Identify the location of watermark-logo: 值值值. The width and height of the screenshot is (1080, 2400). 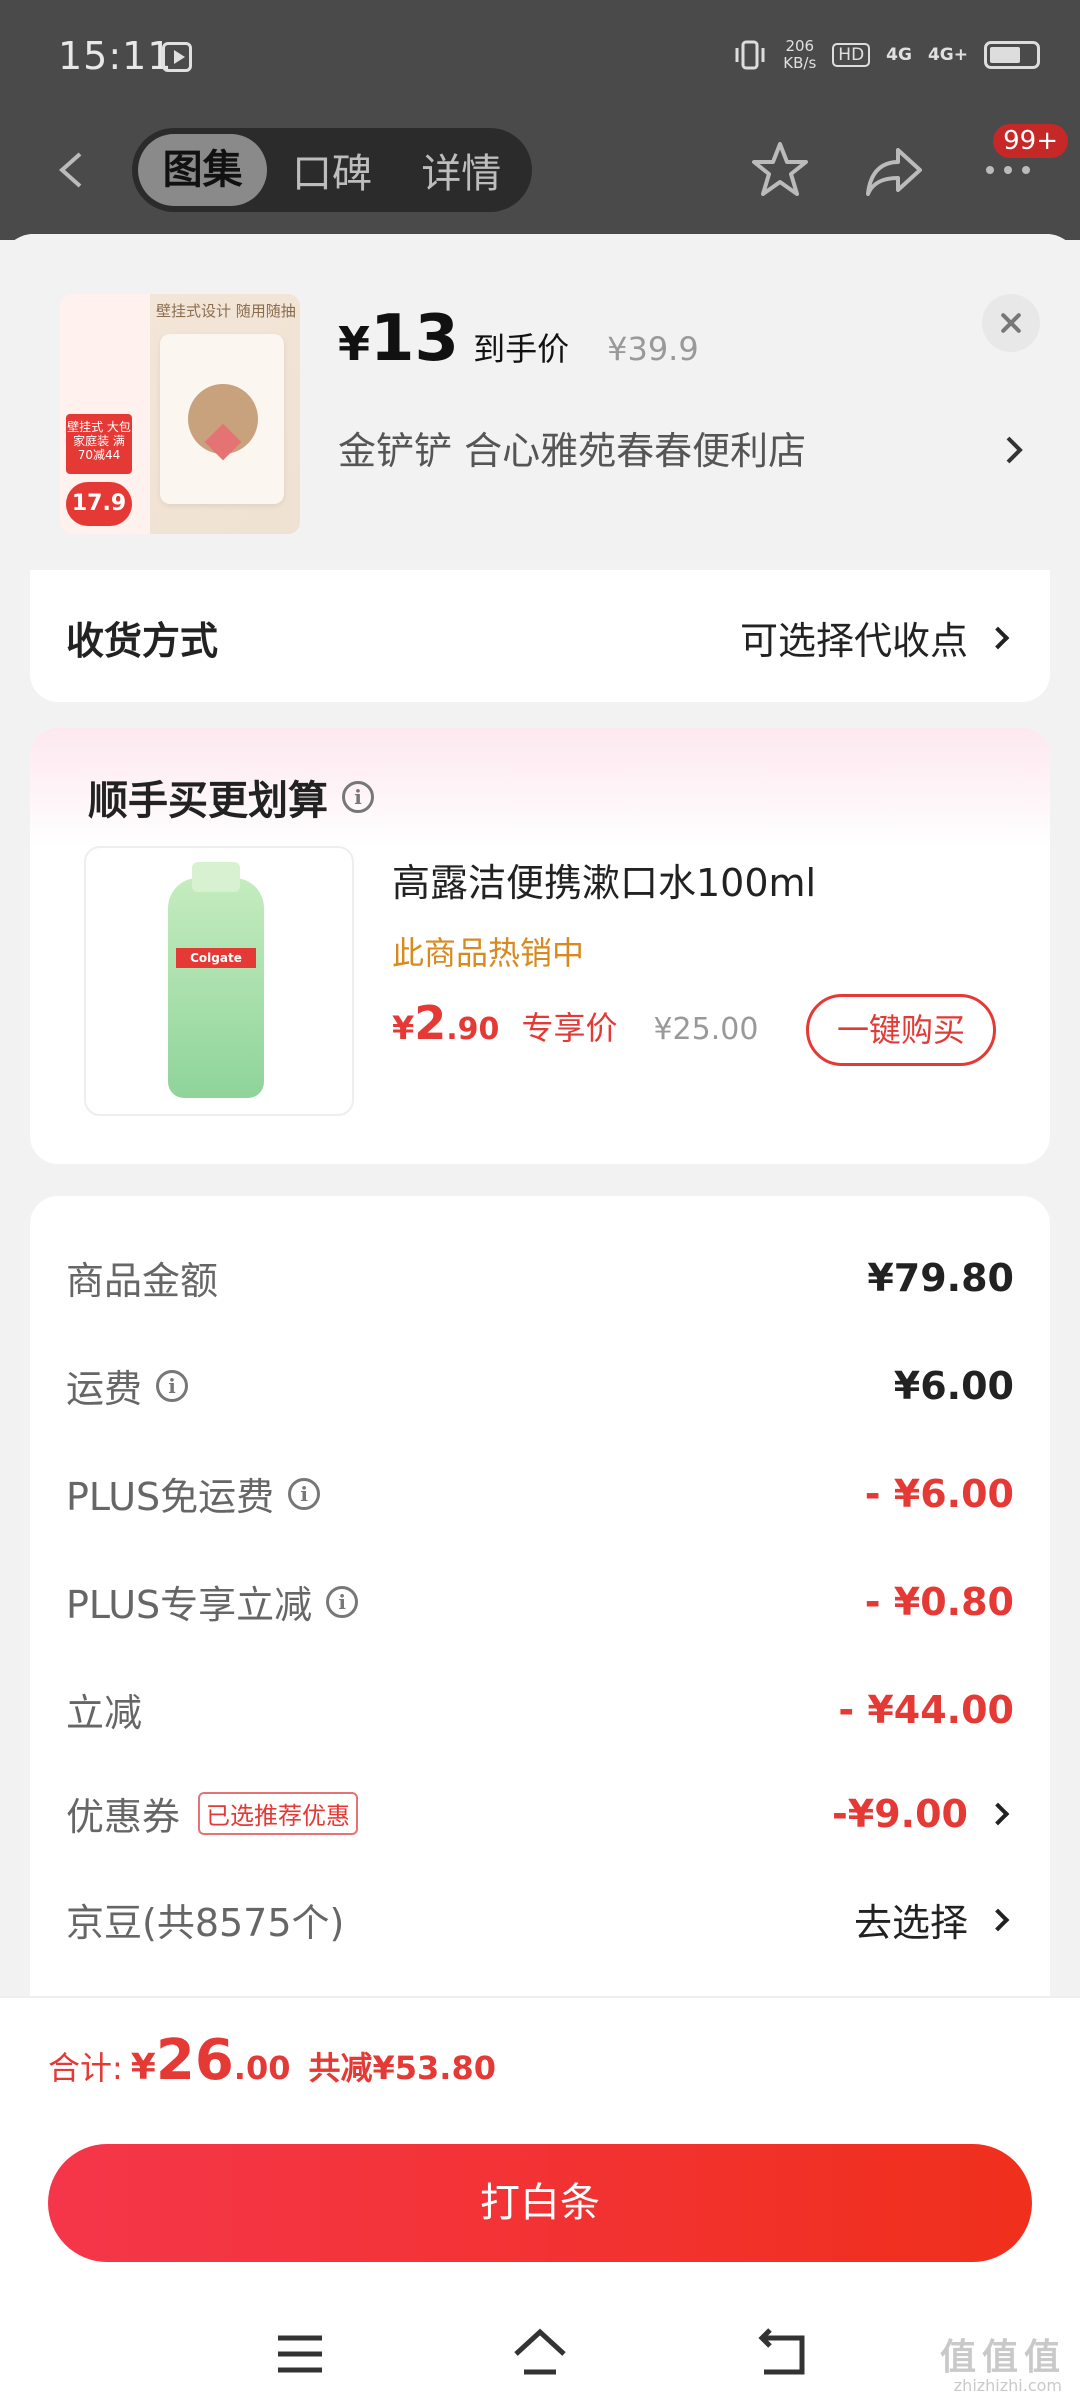
(1002, 2357).